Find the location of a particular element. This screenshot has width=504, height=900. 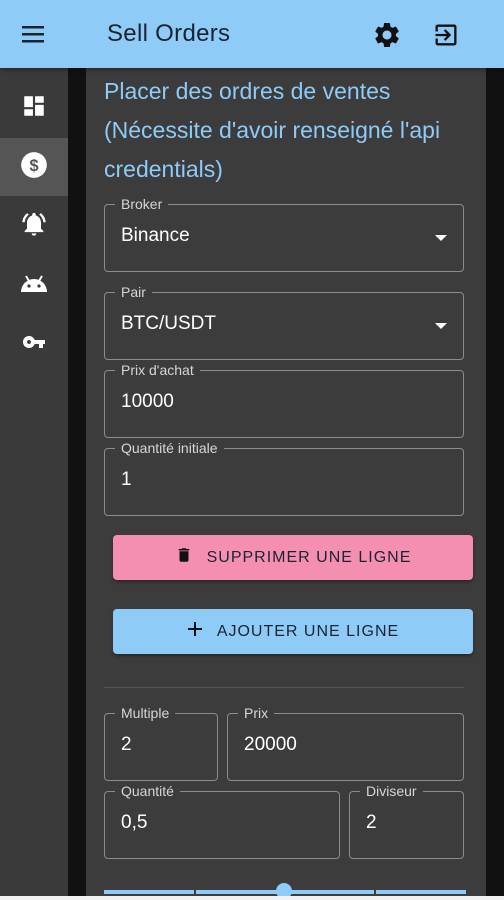

delete-line-button: SUPPRIMER UNE LIGNE is located at coordinates (293, 557).